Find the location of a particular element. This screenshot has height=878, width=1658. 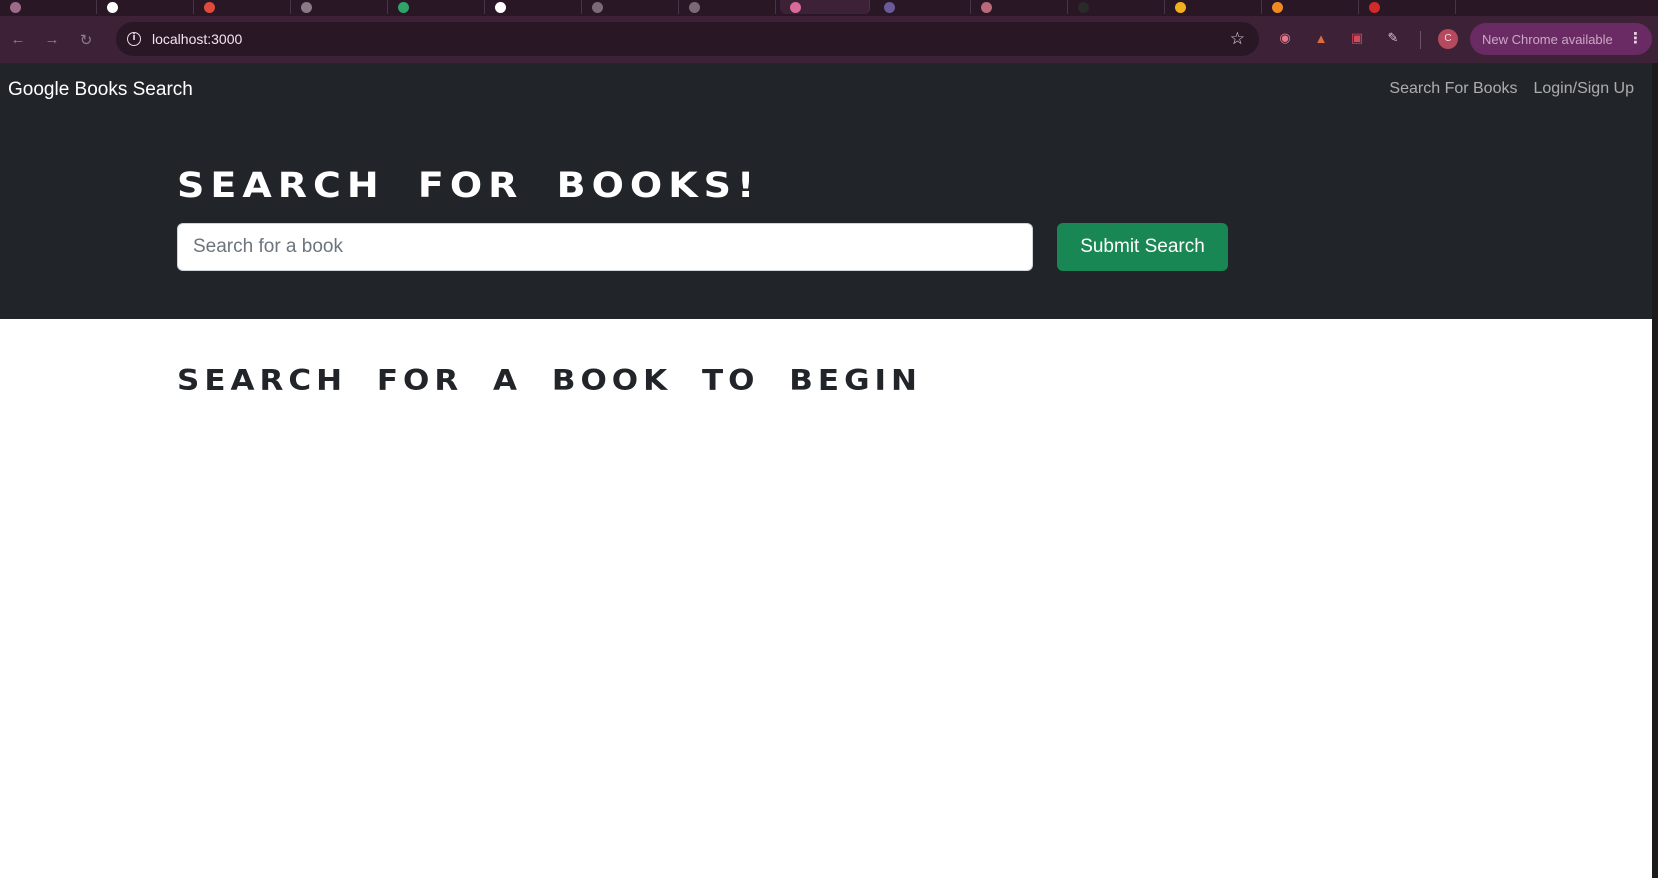

brand-link: Google Books Search is located at coordinates (100, 90).